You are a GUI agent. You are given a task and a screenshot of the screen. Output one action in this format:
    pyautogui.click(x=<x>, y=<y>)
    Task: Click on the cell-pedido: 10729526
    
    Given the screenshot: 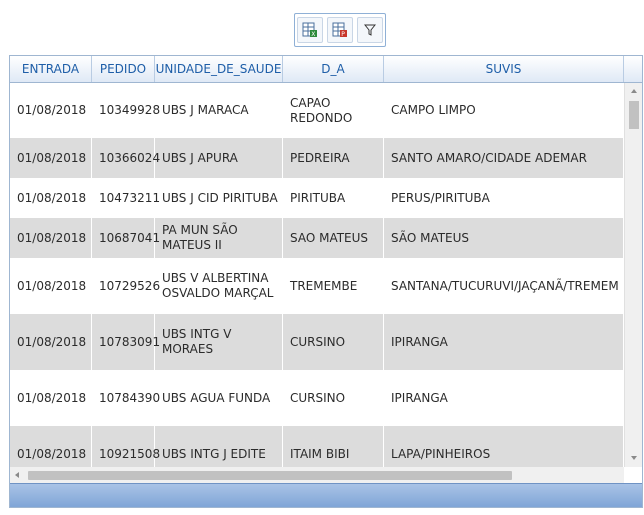 What is the action you would take?
    pyautogui.click(x=126, y=286)
    